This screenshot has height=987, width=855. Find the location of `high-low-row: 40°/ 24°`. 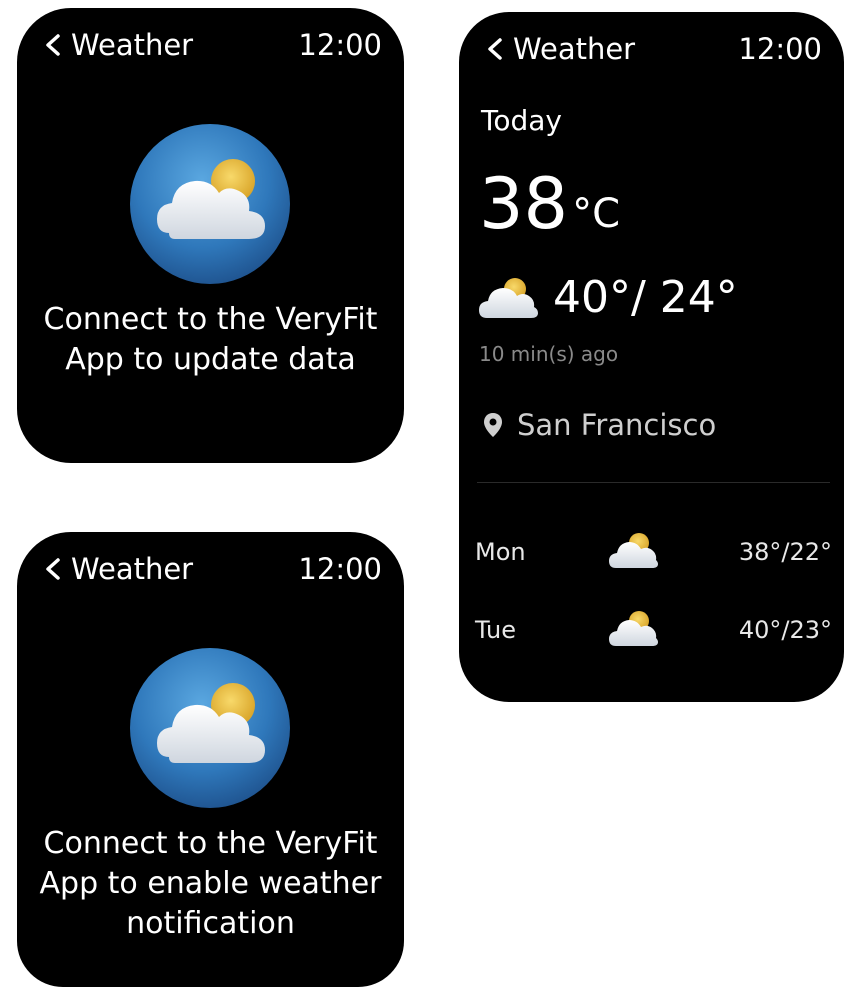

high-low-row: 40°/ 24° is located at coordinates (607, 298).